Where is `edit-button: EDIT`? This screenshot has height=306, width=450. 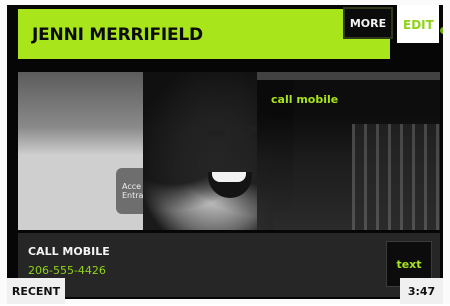 edit-button: EDIT is located at coordinates (418, 24).